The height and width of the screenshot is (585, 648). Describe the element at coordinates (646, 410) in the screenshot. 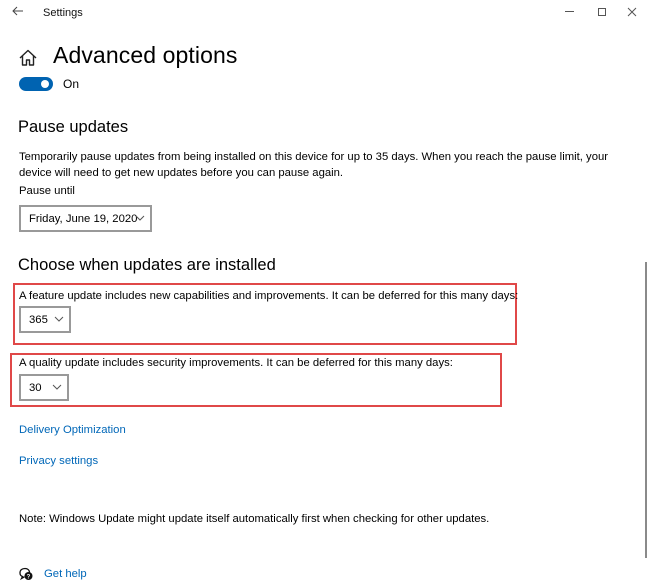

I see `vertical-scrollbar` at that location.